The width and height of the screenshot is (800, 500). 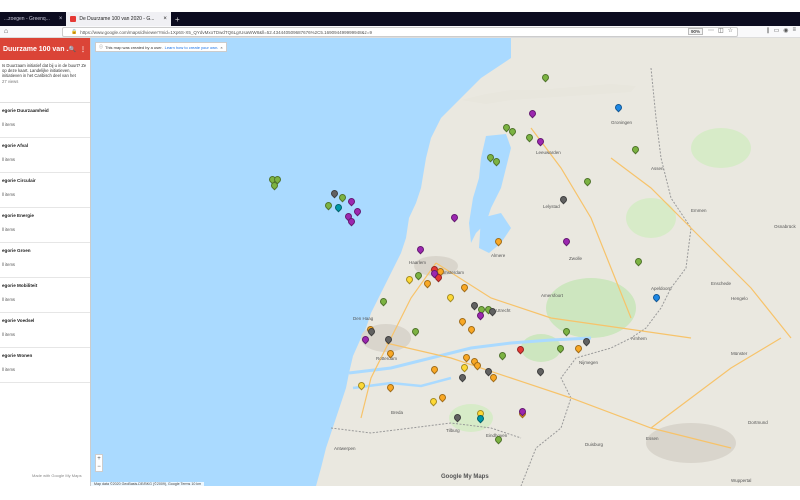 I want to click on zoom-in-button: +, so click(x=99, y=459).